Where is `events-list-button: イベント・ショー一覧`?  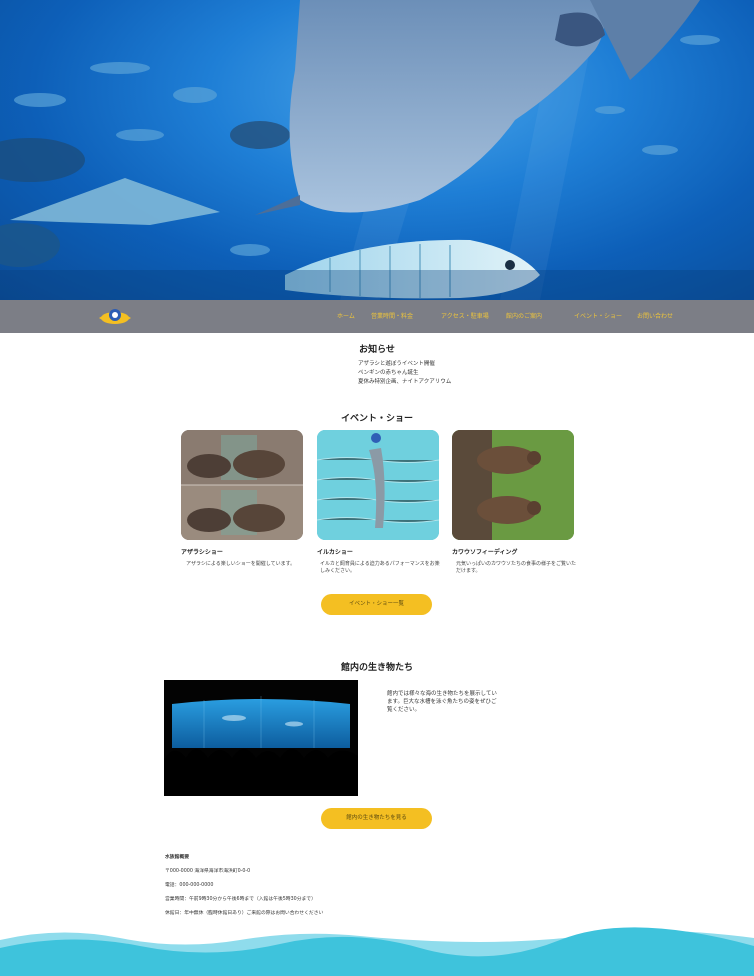
events-list-button: イベント・ショー一覧 is located at coordinates (376, 604).